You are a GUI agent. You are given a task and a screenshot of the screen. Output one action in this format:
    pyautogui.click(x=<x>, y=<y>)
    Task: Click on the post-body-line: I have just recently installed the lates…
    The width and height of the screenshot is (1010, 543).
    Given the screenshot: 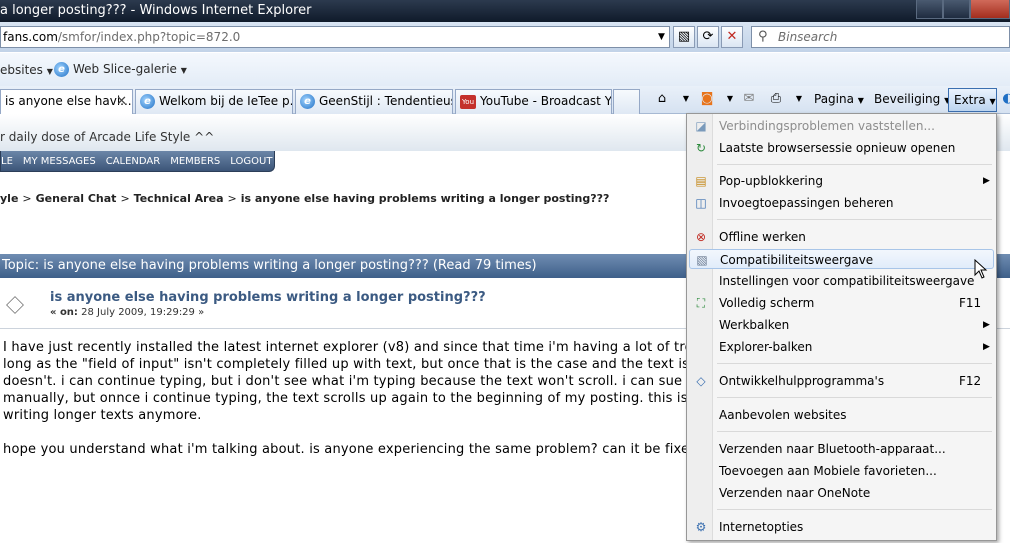 What is the action you would take?
    pyautogui.click(x=348, y=347)
    